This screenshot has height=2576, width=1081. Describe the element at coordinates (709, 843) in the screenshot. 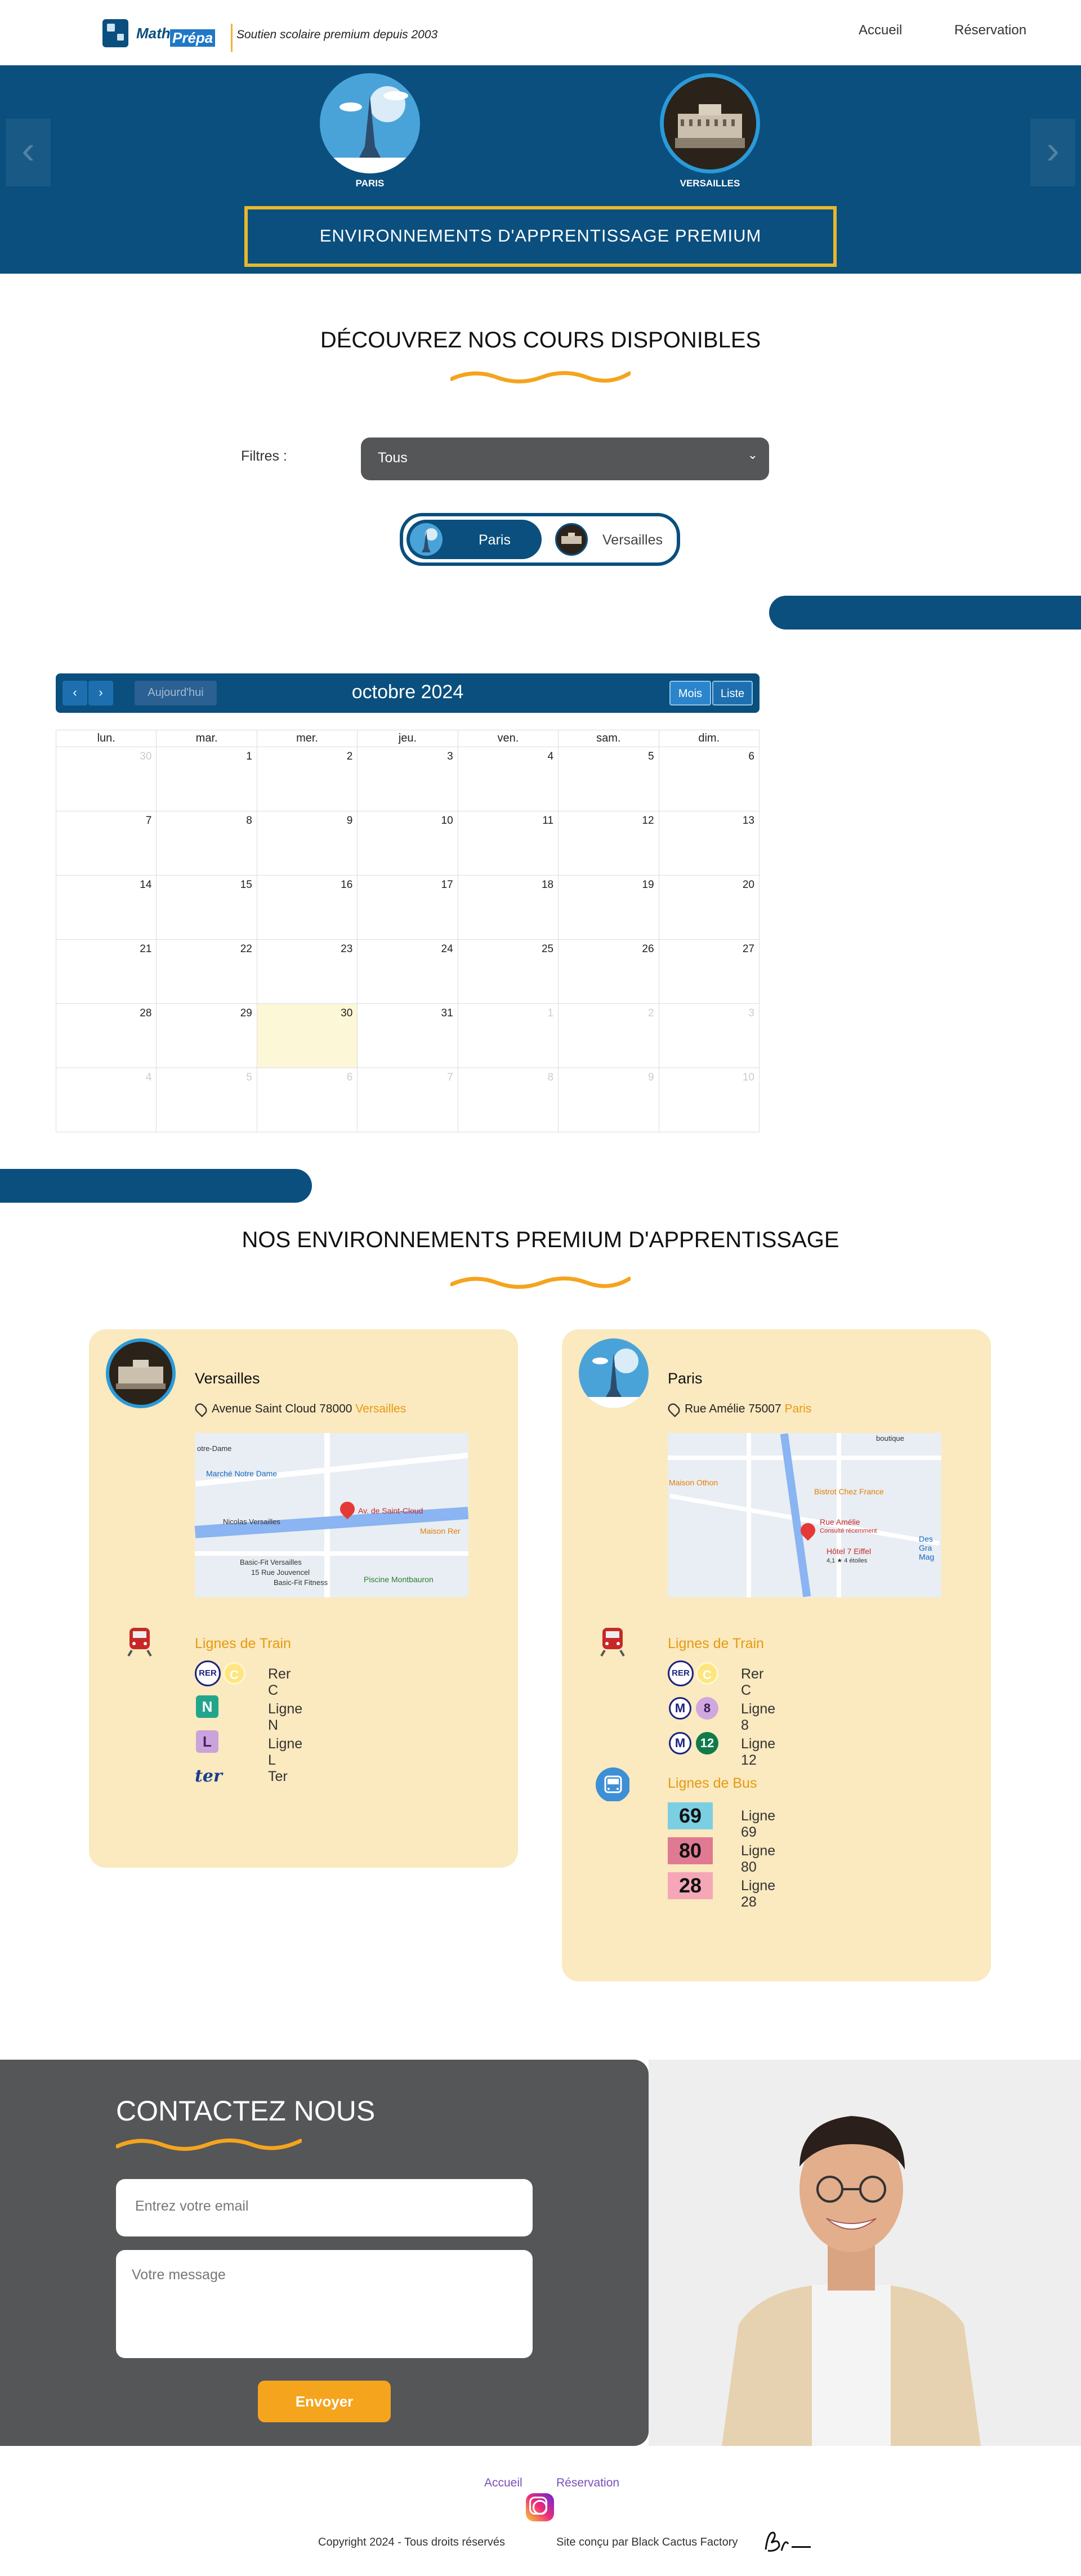

I see `calendar-day-cell: 13` at that location.